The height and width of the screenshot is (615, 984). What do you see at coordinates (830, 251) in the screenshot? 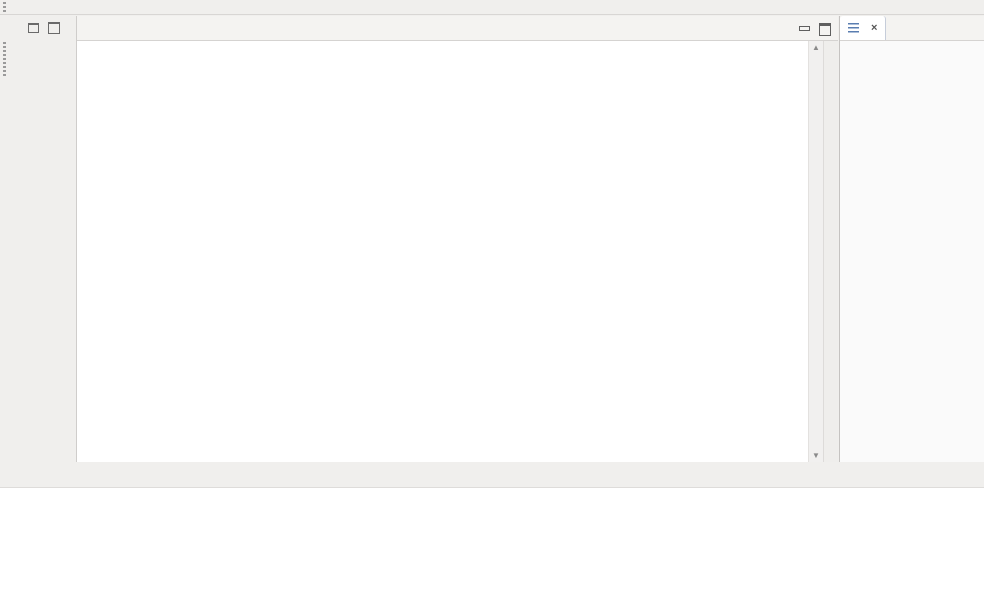
I see `overview-ruler` at bounding box center [830, 251].